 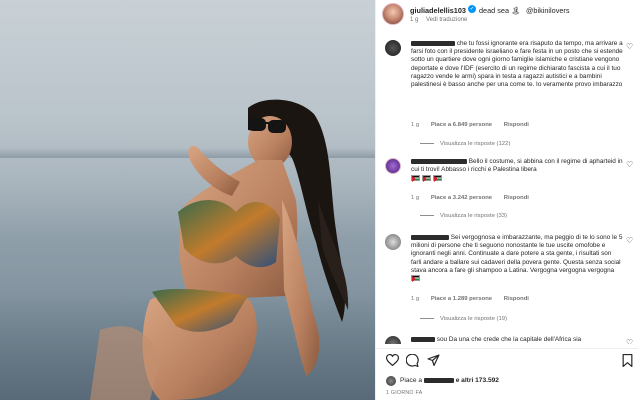 What do you see at coordinates (461, 198) in the screenshot?
I see `comment-likes-count: Piace a 3.242 persone` at bounding box center [461, 198].